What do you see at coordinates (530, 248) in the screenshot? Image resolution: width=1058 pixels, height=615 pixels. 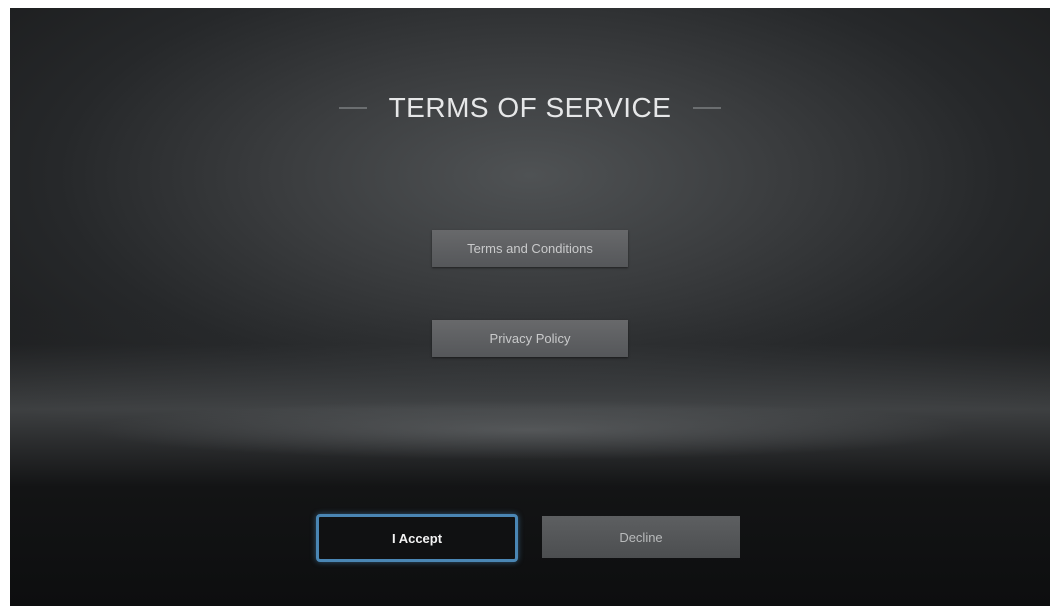 I see `terms-and-conditions-button: Terms and Conditions` at bounding box center [530, 248].